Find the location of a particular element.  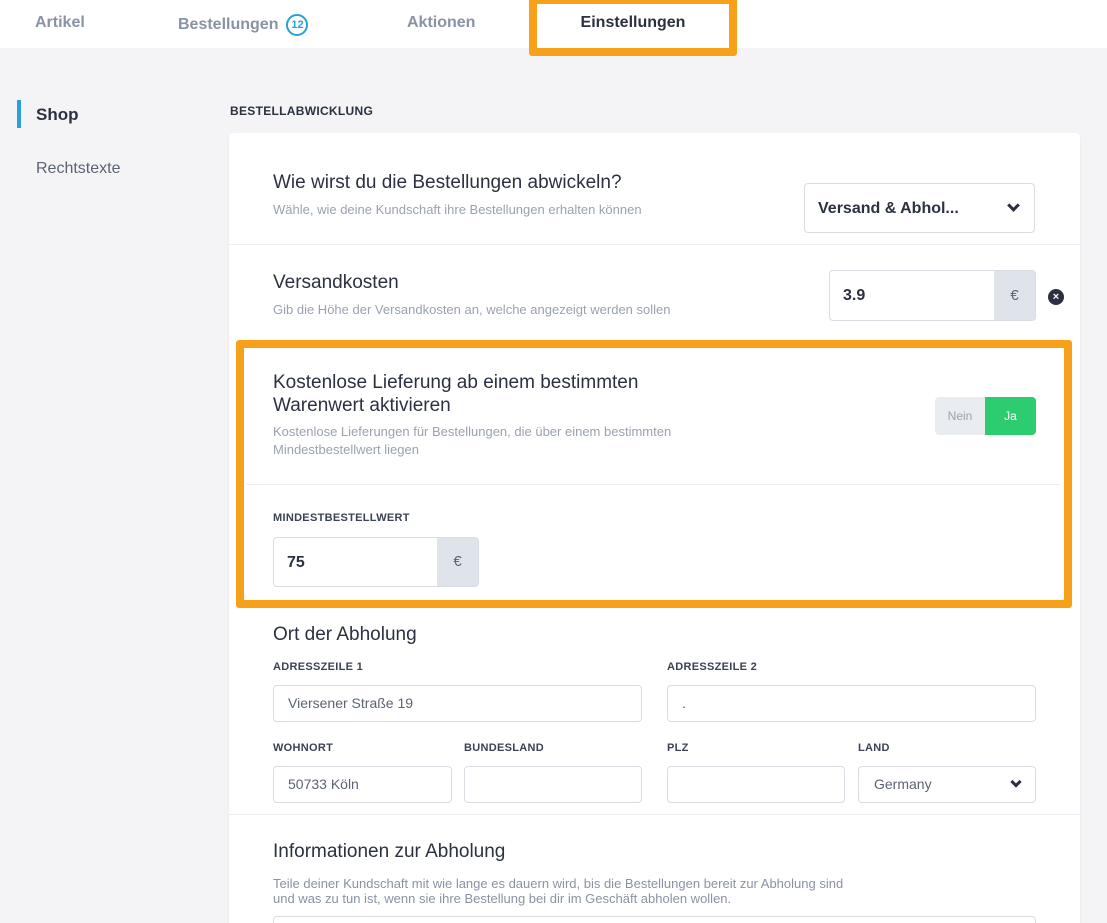

section-title: BESTELLABWICKLUNG is located at coordinates (302, 111).